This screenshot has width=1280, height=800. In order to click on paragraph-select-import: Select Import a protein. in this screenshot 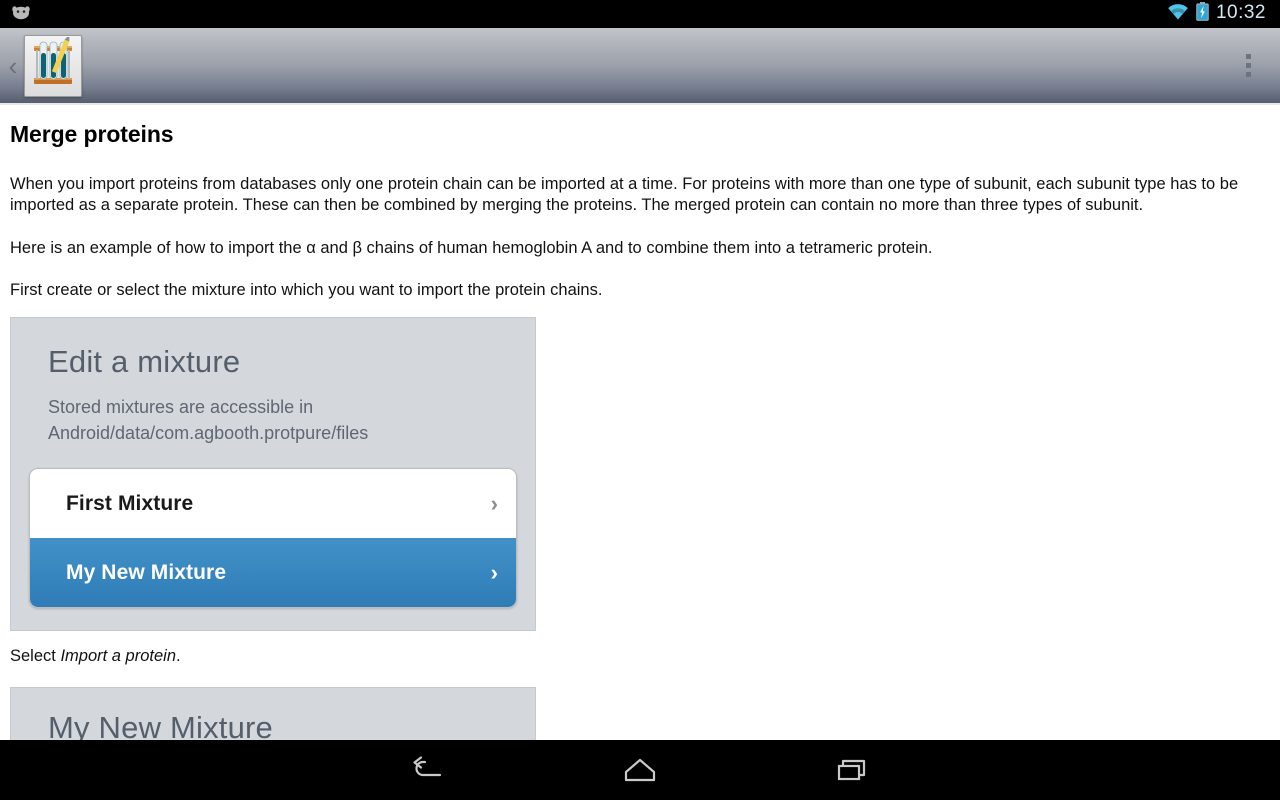, I will do `click(638, 656)`.